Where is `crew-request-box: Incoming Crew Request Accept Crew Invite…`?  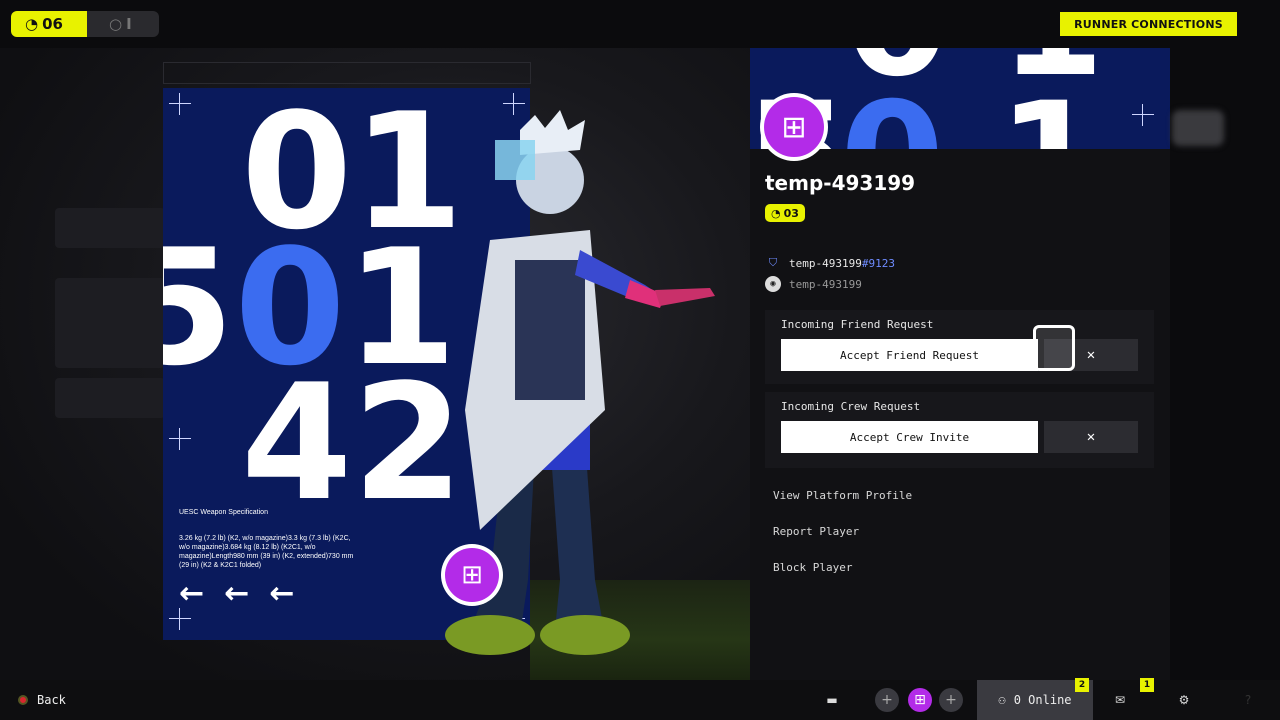 crew-request-box: Incoming Crew Request Accept Crew Invite… is located at coordinates (959, 430).